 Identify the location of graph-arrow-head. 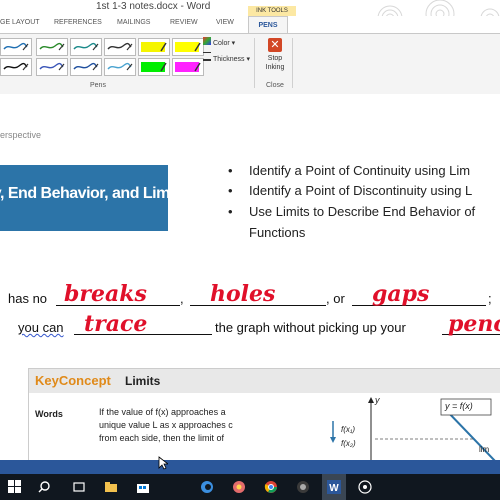
(333, 440).